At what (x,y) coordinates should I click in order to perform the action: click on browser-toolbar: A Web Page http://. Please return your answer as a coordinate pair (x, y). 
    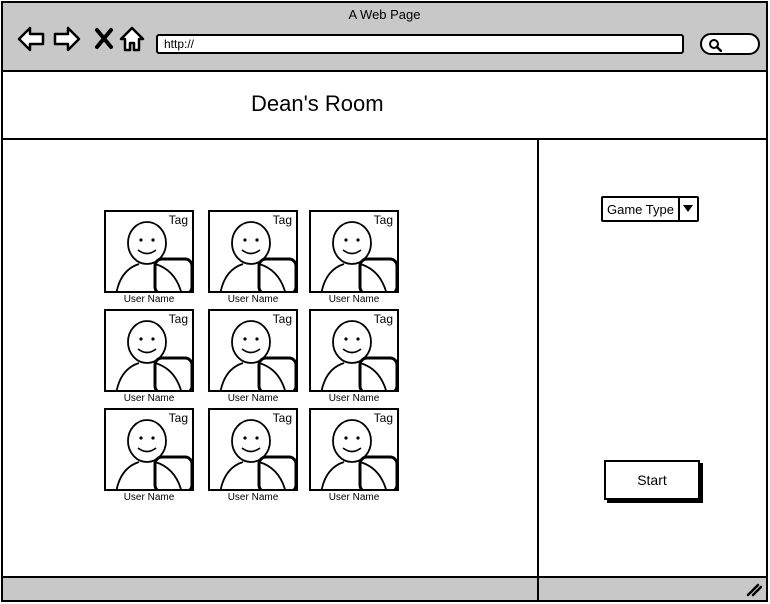
    Looking at the image, I should click on (384, 36).